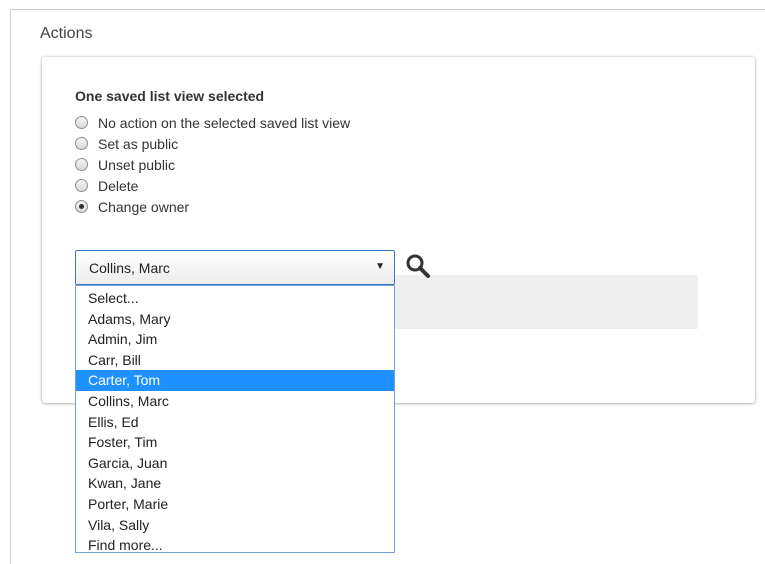 The image size is (765, 564). What do you see at coordinates (137, 164) in the screenshot?
I see `radio-label: Unset public` at bounding box center [137, 164].